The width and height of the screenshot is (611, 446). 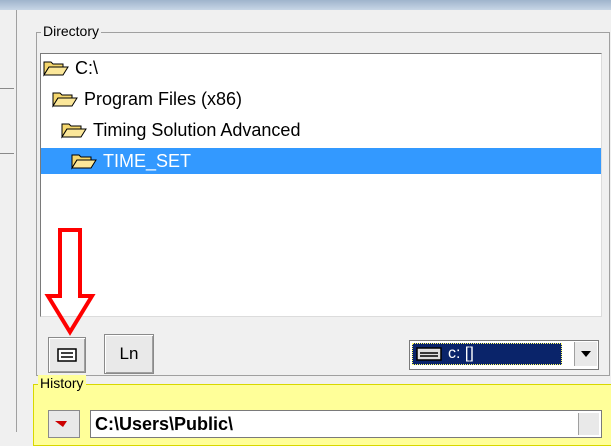 What do you see at coordinates (163, 99) in the screenshot?
I see `tree-node-label: Program Files (x86)` at bounding box center [163, 99].